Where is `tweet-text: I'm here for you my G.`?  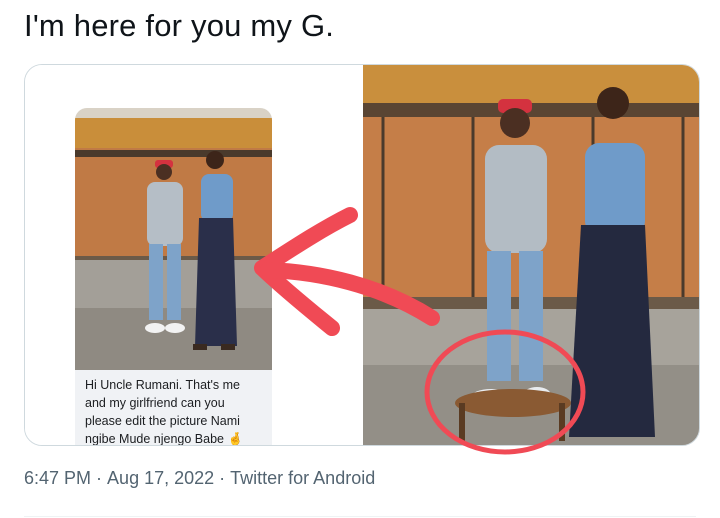
tweet-text: I'm here for you my G. is located at coordinates (179, 25).